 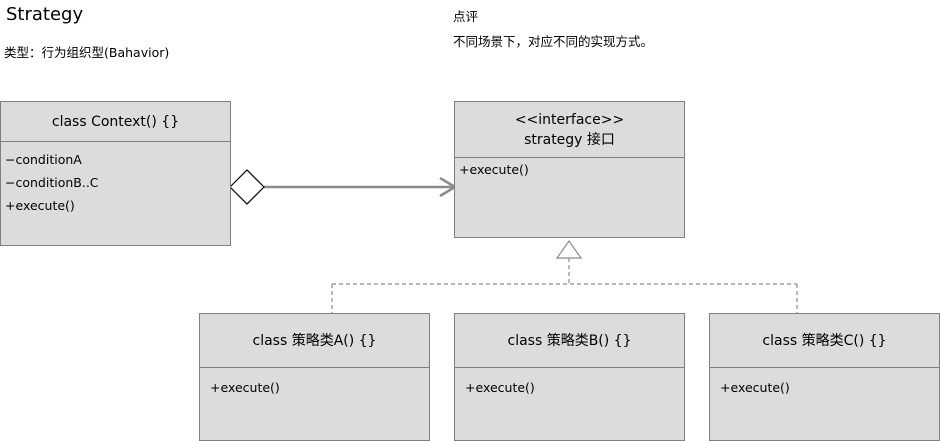 I want to click on context-class-name: class Context() {}, so click(x=115, y=121).